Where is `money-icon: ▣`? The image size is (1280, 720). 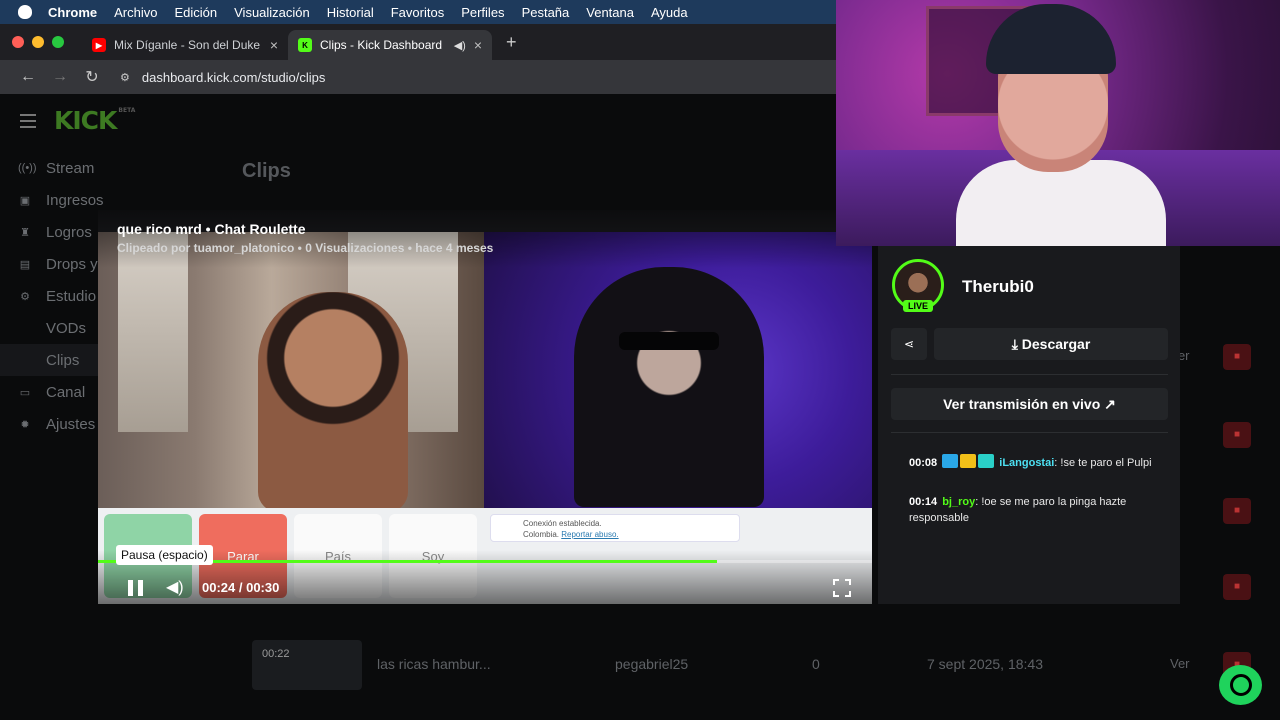 money-icon: ▣ is located at coordinates (25, 200).